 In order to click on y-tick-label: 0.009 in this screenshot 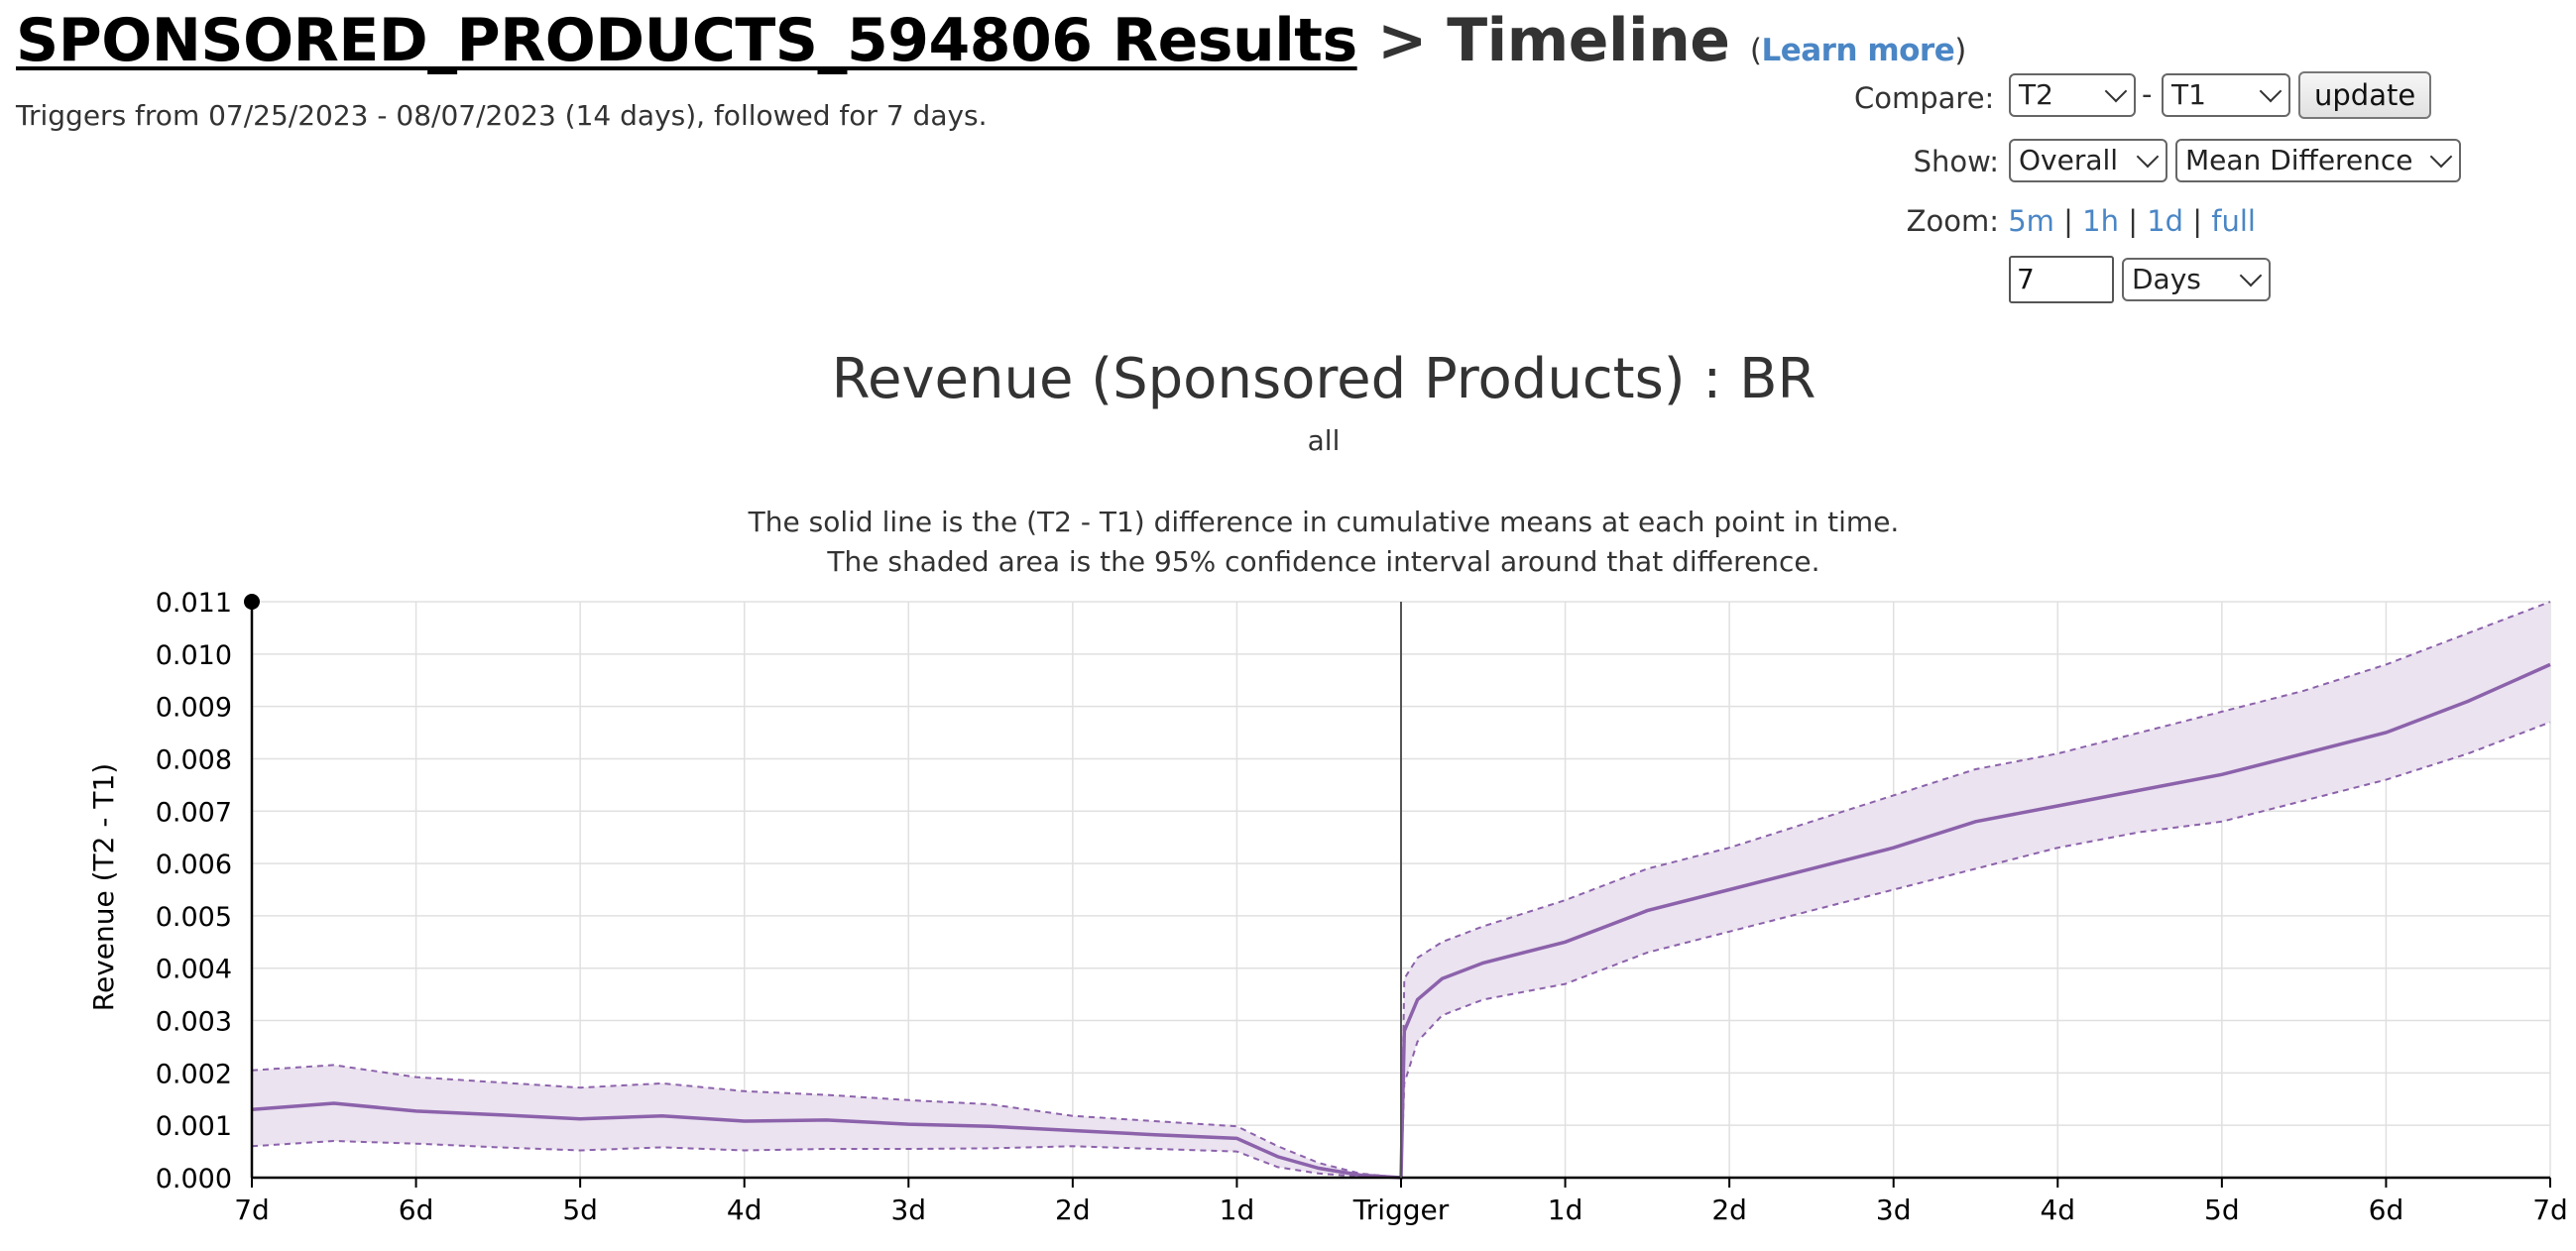, I will do `click(194, 709)`.